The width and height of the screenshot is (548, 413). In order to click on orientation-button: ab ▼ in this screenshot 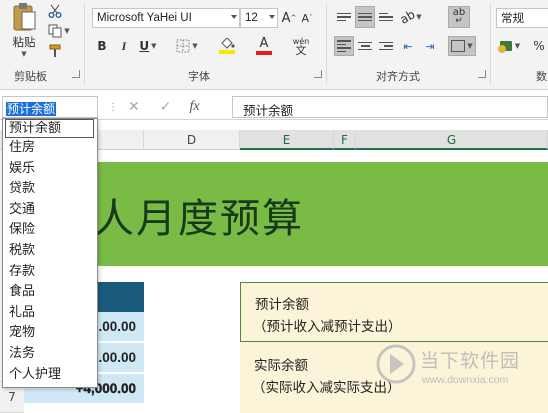, I will do `click(411, 17)`.